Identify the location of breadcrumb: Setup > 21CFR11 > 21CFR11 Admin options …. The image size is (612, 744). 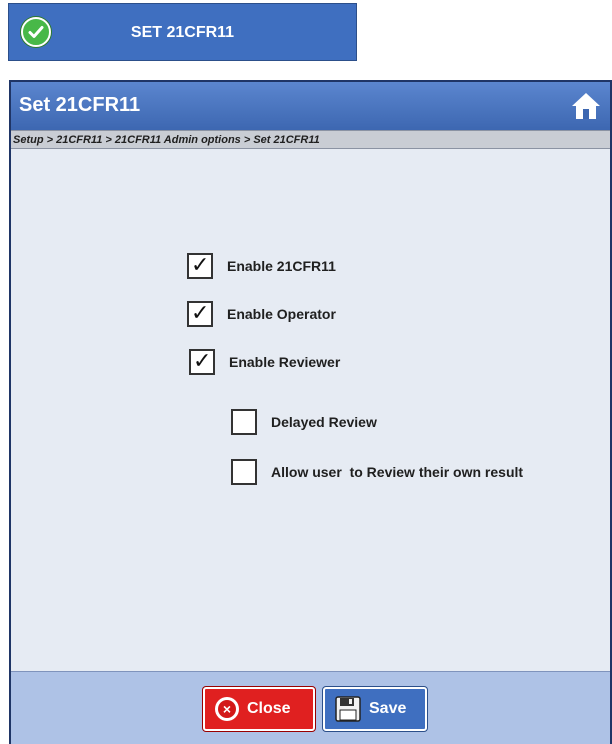
(310, 139).